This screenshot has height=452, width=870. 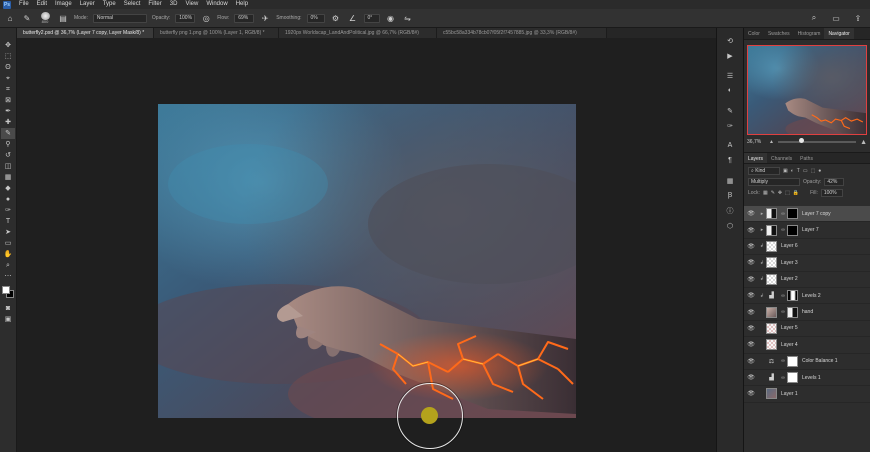 I want to click on path-selection-tool-icon: ➤, so click(x=8, y=232).